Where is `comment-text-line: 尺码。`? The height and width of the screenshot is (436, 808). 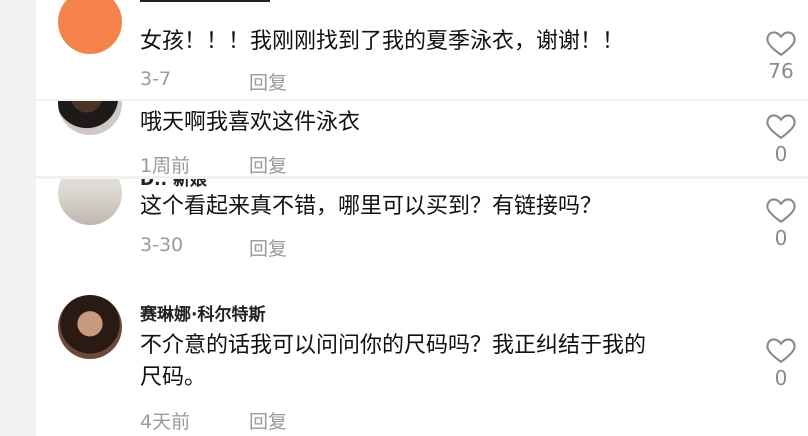
comment-text-line: 尺码。 is located at coordinates (173, 377).